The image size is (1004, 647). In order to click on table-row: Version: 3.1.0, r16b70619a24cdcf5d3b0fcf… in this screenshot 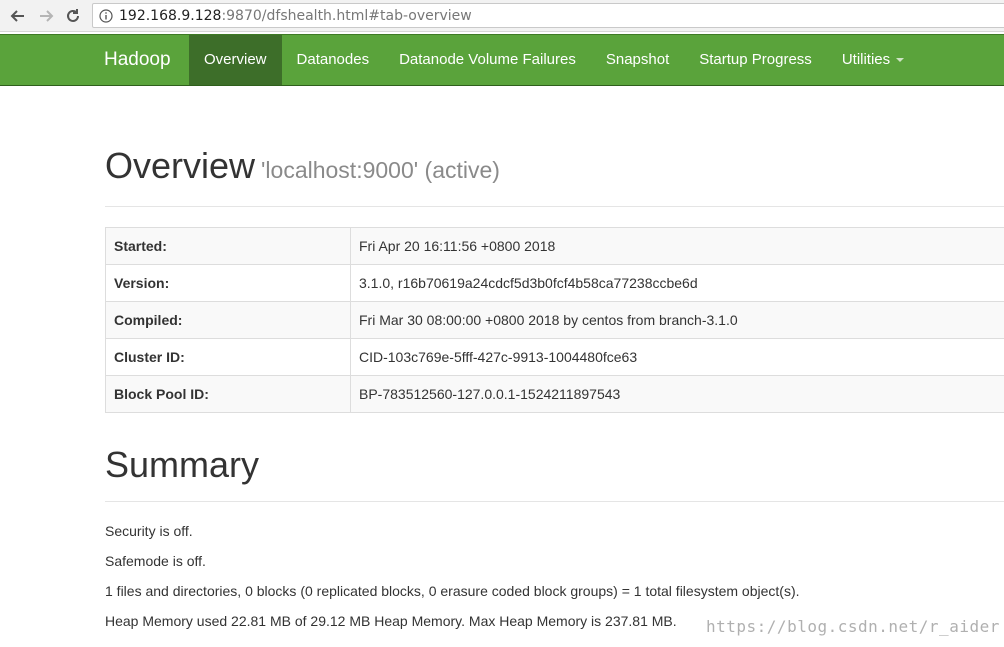, I will do `click(554, 283)`.